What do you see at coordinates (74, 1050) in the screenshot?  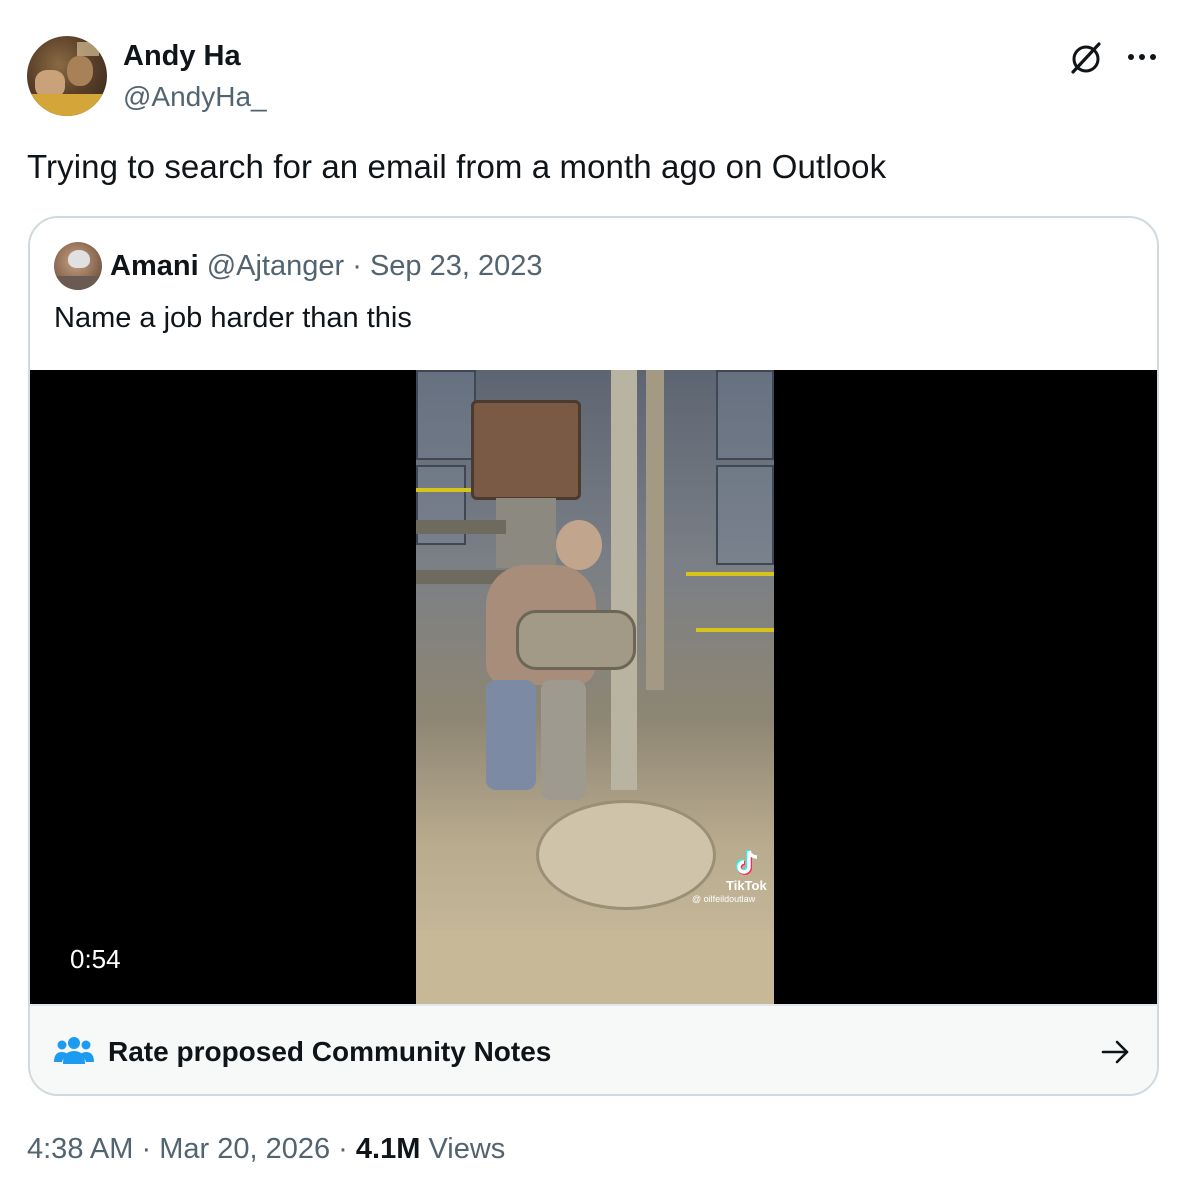 I see `people-icon` at bounding box center [74, 1050].